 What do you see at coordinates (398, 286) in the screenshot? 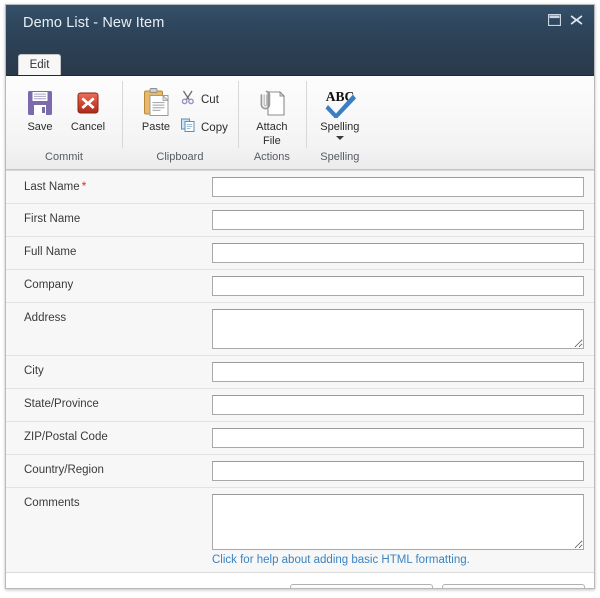
I see `company-input` at bounding box center [398, 286].